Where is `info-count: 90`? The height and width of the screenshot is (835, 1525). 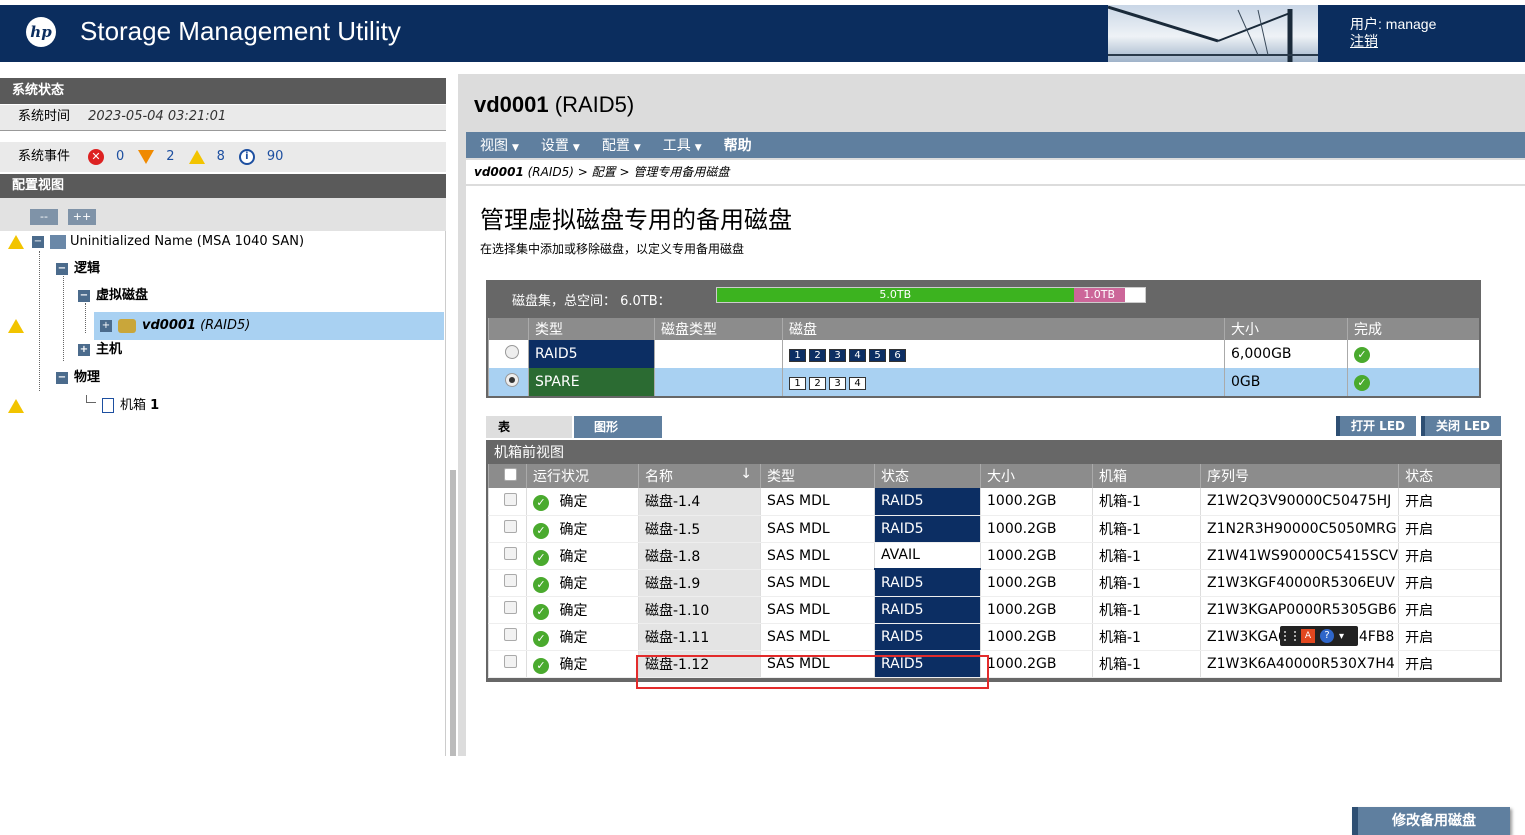 info-count: 90 is located at coordinates (275, 157).